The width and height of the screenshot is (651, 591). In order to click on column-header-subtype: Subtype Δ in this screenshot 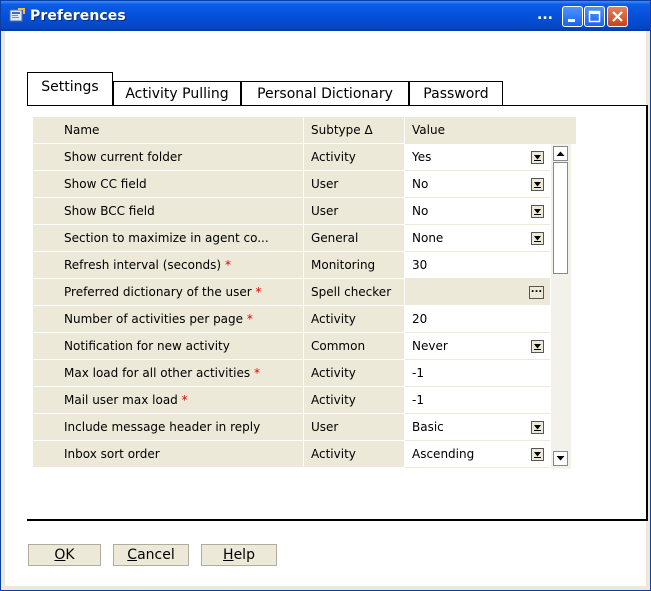, I will do `click(354, 130)`.